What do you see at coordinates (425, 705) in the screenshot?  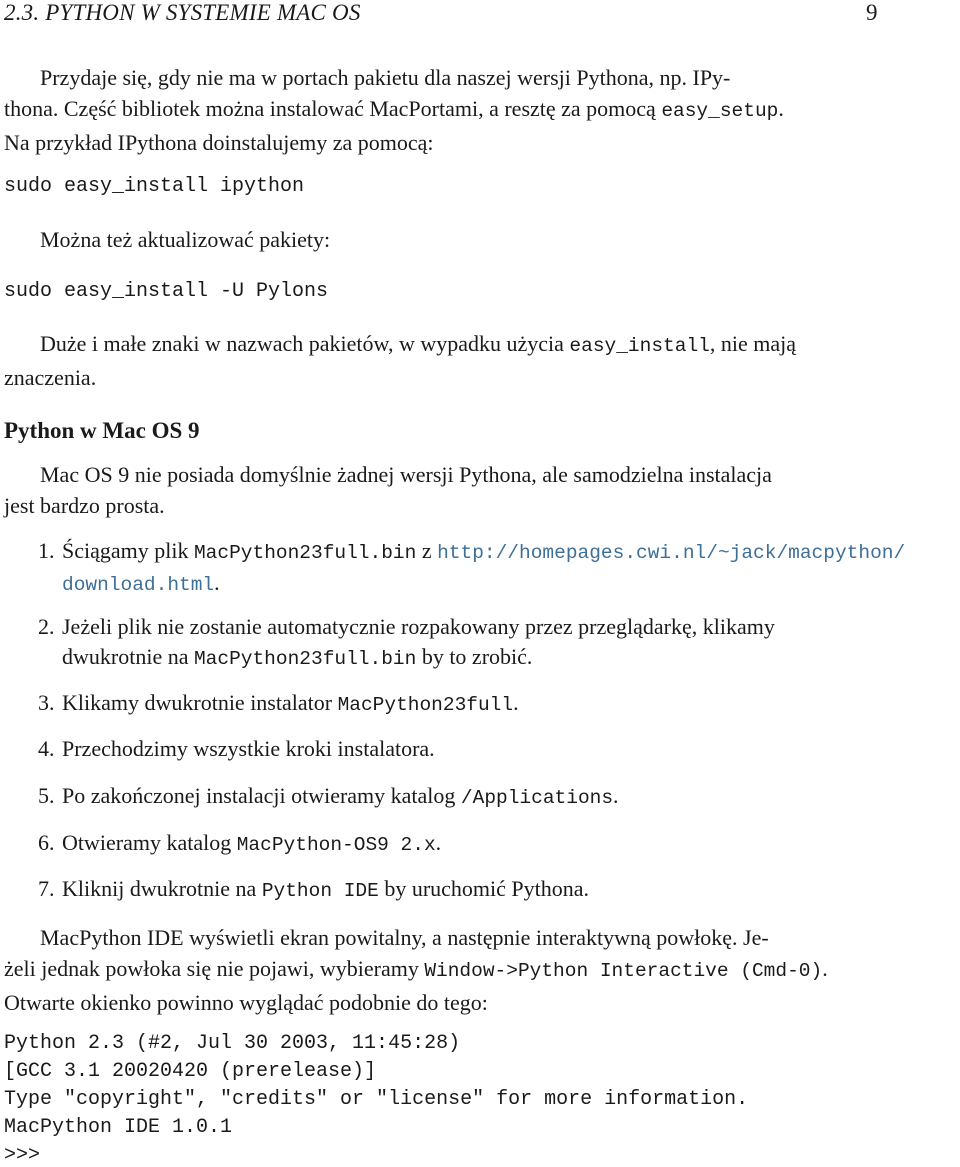 I see `inline-code-installer: MacPython23full` at bounding box center [425, 705].